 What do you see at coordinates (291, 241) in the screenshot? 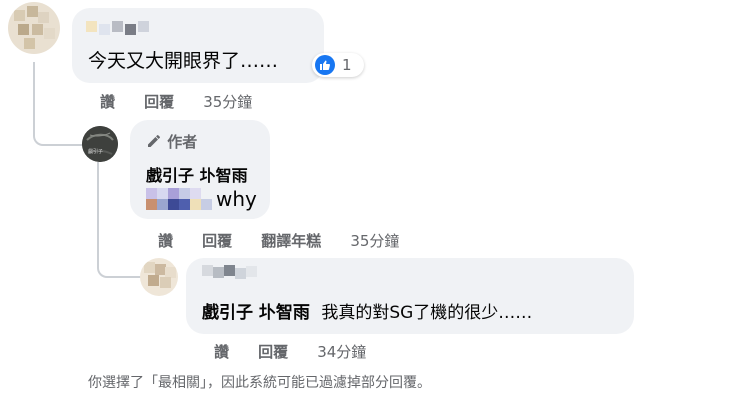
I see `translate-button: 翻譯年糕` at bounding box center [291, 241].